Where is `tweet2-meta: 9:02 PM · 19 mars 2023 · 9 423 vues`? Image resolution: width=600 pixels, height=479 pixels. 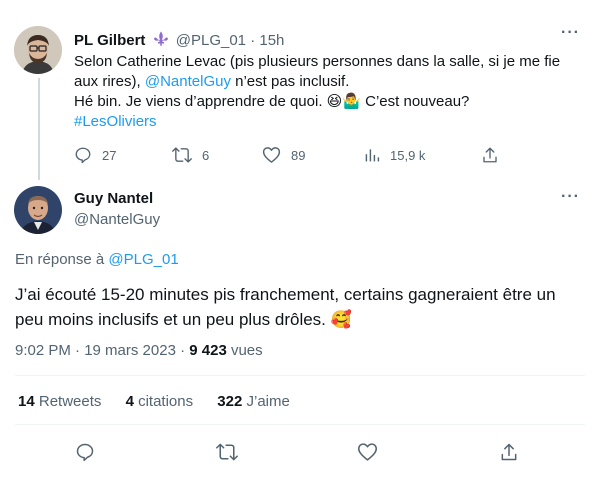 tweet2-meta: 9:02 PM · 19 mars 2023 · 9 423 vues is located at coordinates (139, 350).